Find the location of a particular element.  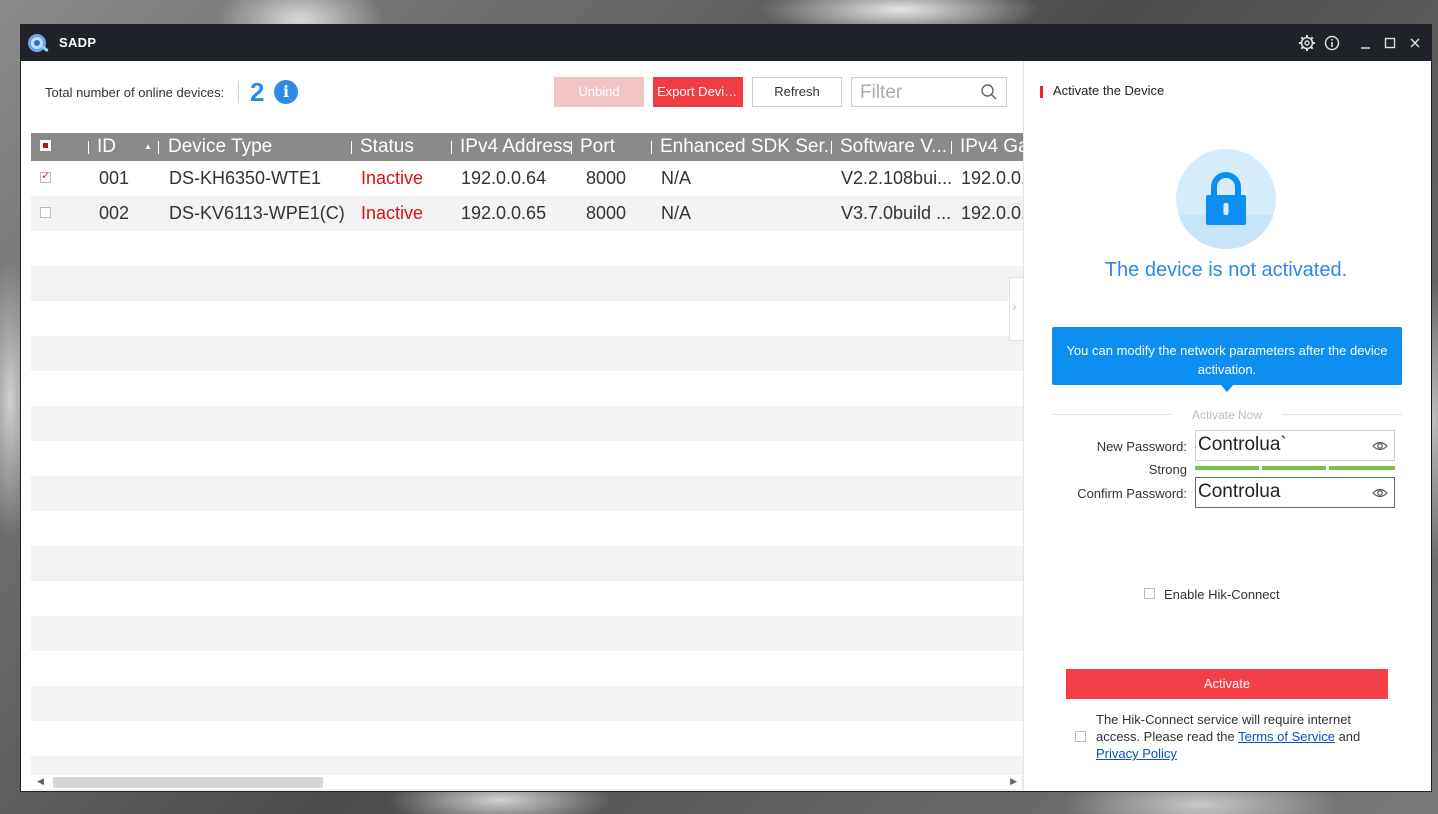

filter-input is located at coordinates (919, 93).